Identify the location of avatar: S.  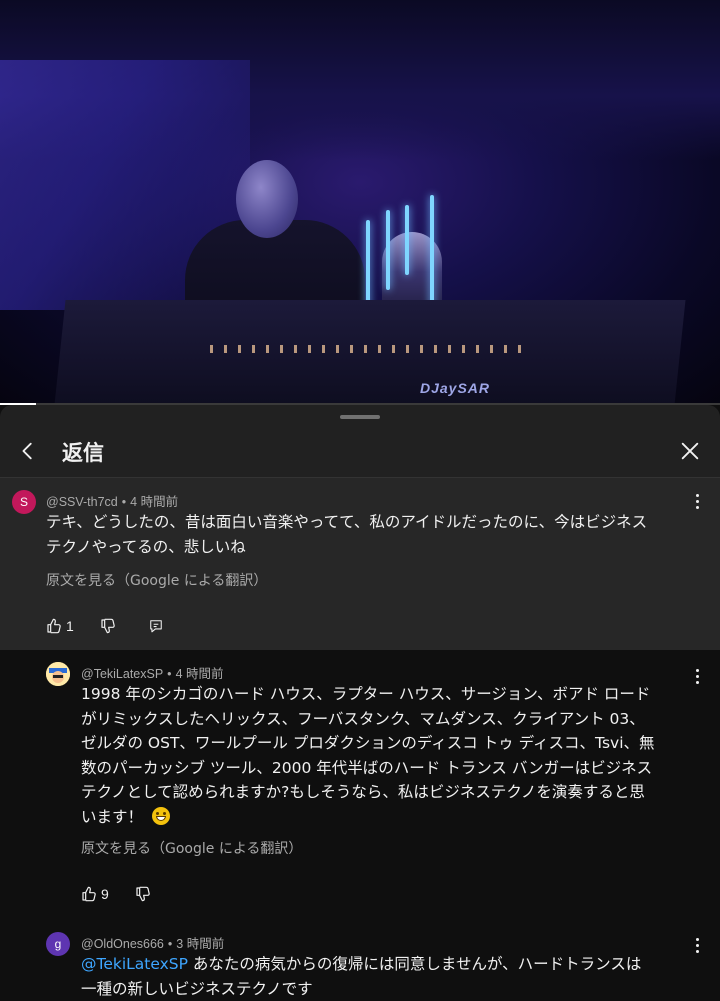
(24, 502).